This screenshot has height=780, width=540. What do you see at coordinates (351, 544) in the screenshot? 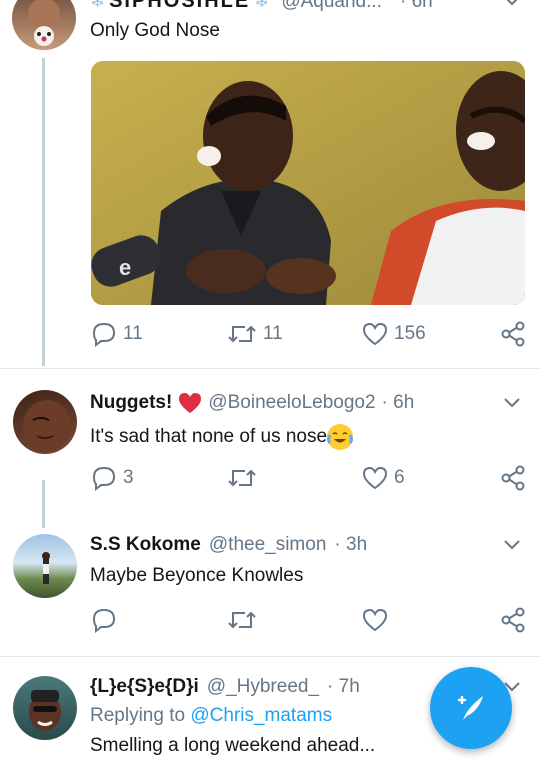
I see `tweet-time: · 3h` at bounding box center [351, 544].